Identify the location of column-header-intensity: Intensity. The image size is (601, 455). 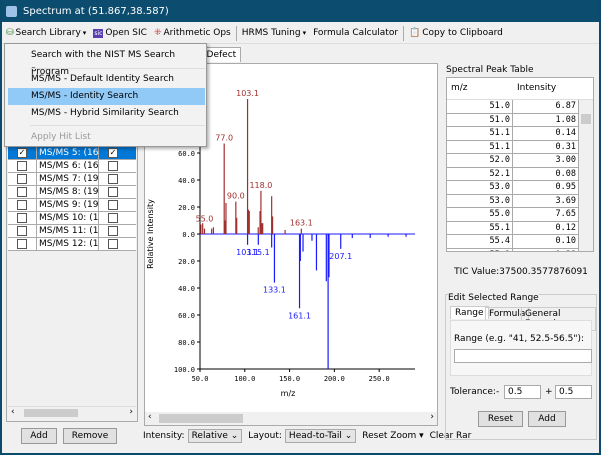
(536, 88).